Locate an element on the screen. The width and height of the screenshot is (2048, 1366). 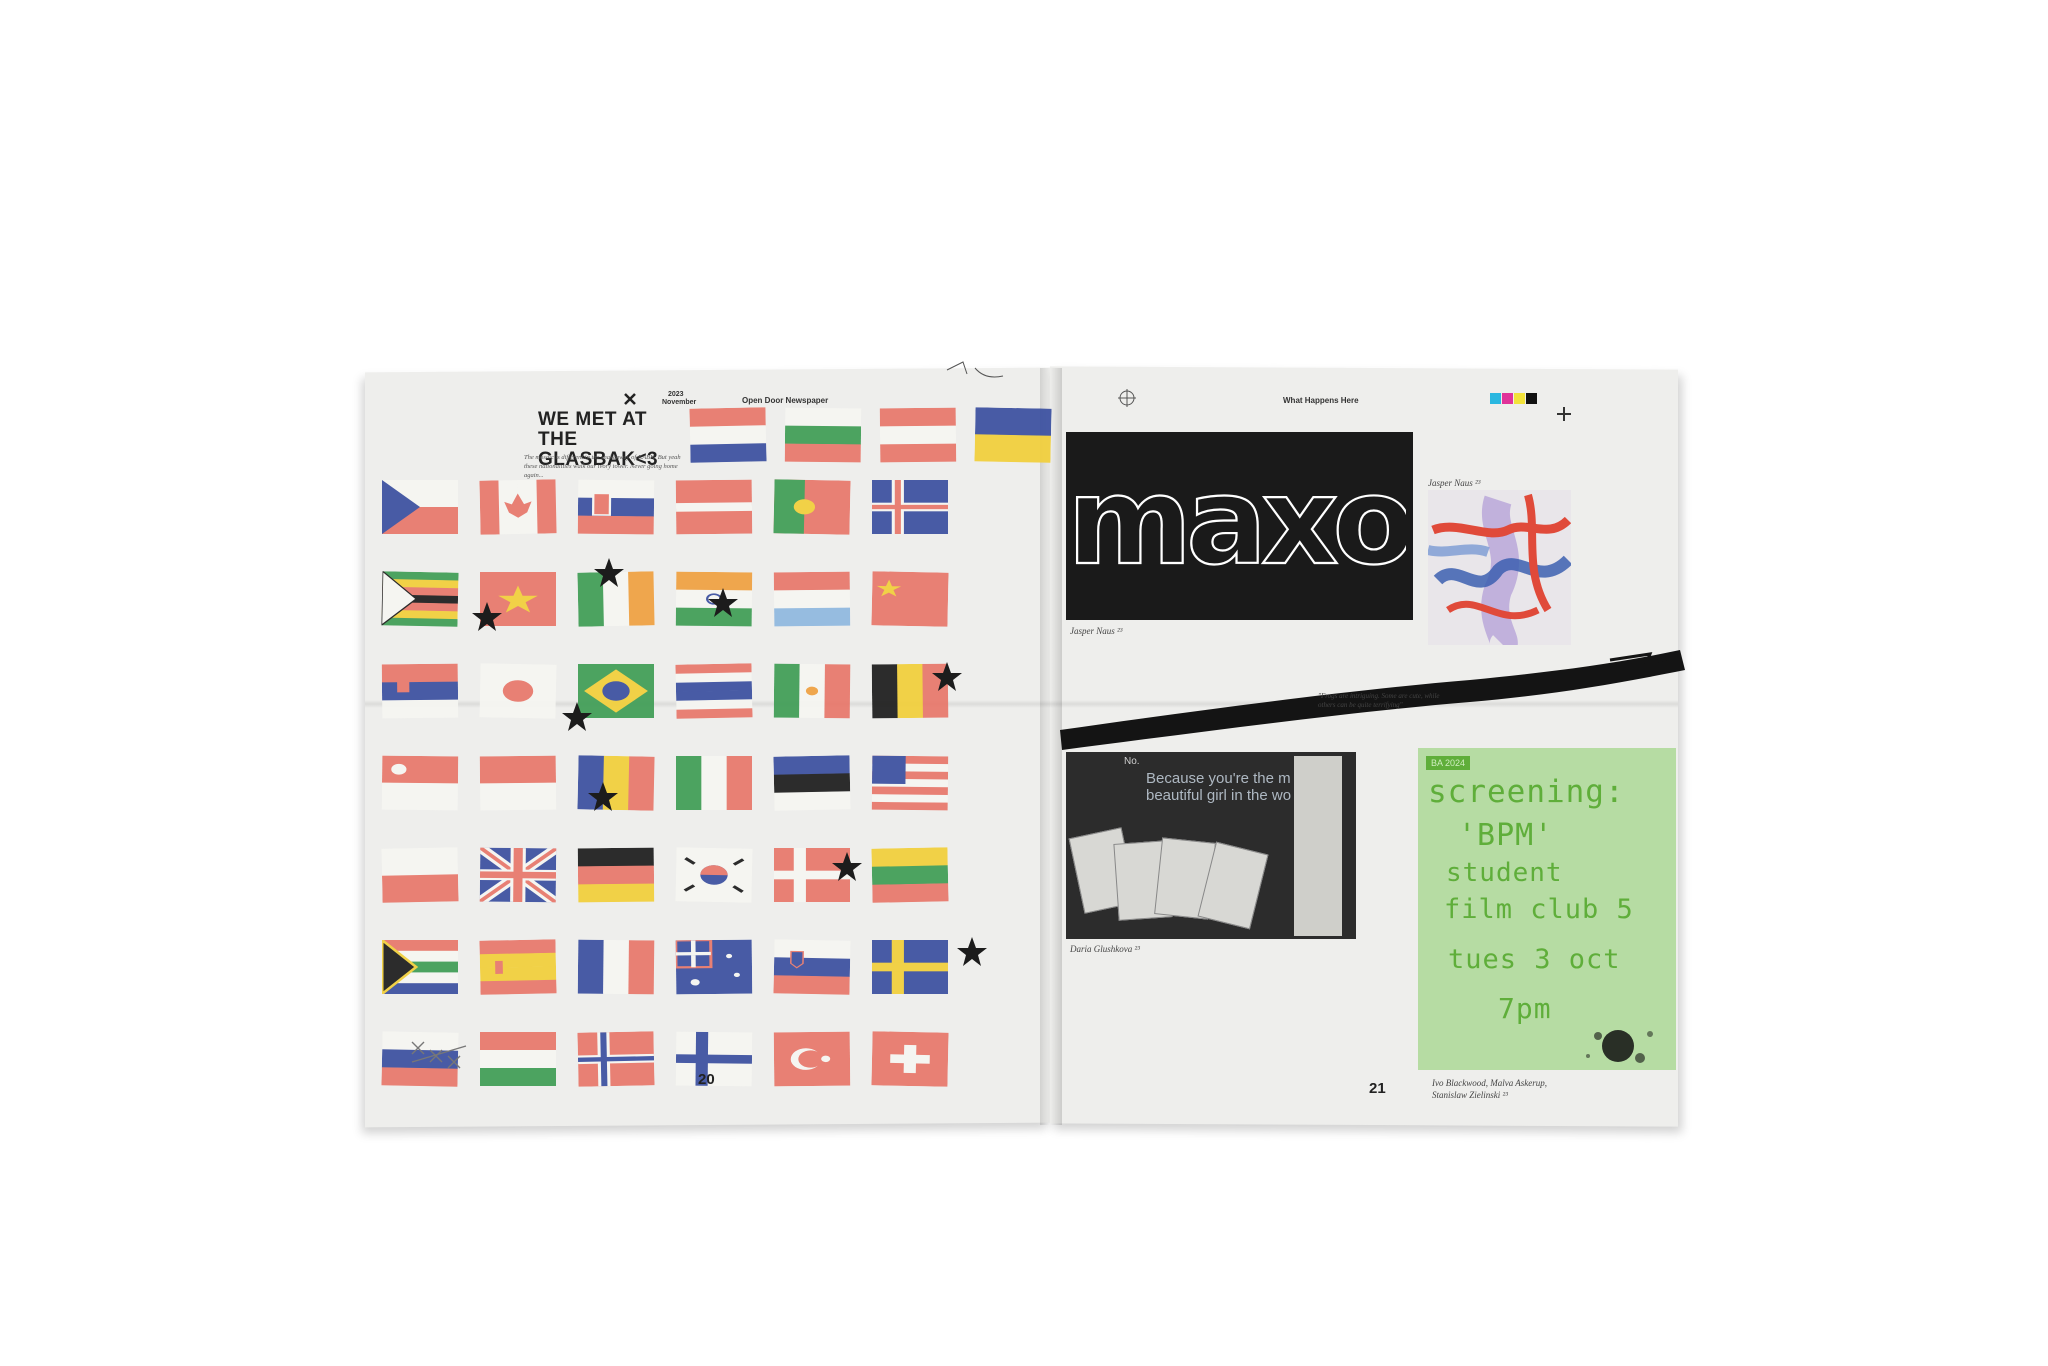
flag-japan is located at coordinates (518, 691).